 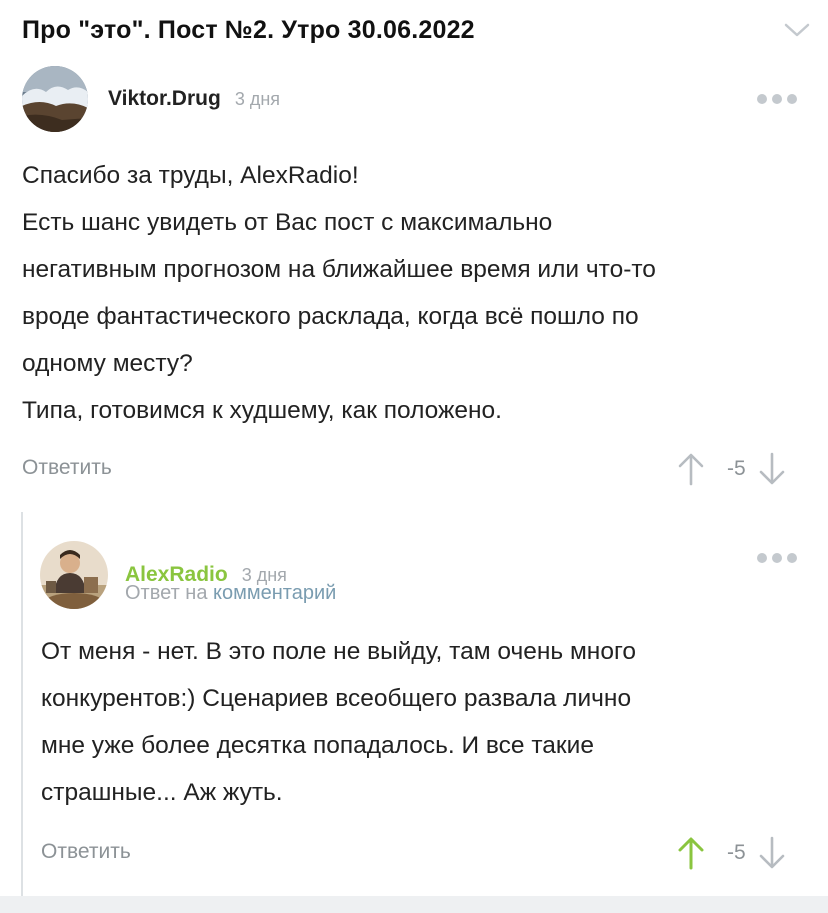 I want to click on comment-line: Спасибо за труды, AlexRadio!, so click(x=190, y=175).